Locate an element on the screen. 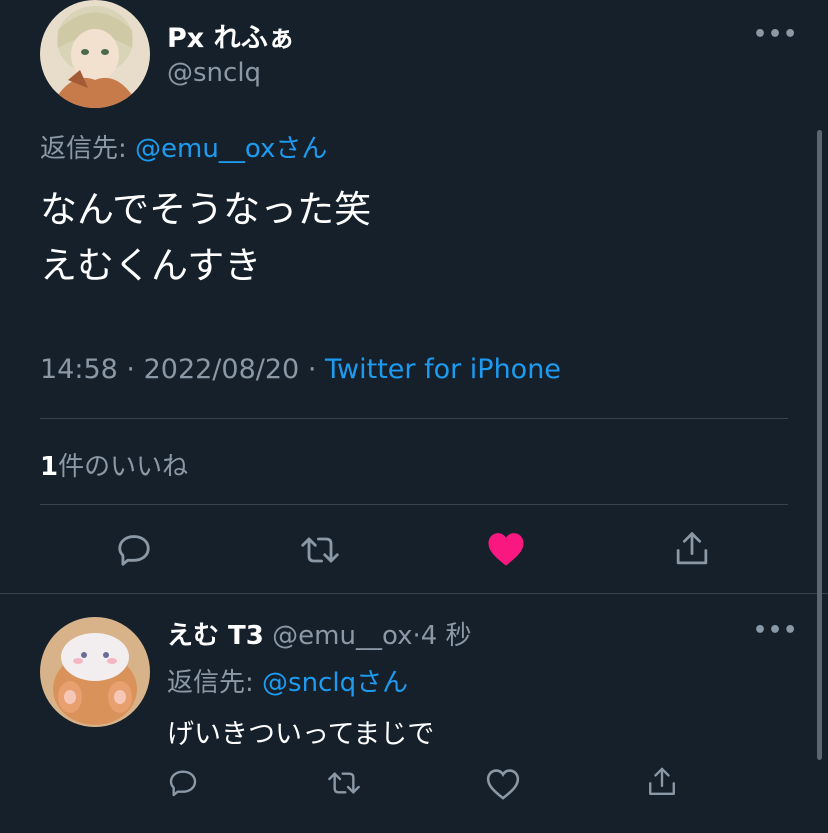 The width and height of the screenshot is (828, 833). reply-to-line: 返信先: @emu__oxさん is located at coordinates (183, 146).